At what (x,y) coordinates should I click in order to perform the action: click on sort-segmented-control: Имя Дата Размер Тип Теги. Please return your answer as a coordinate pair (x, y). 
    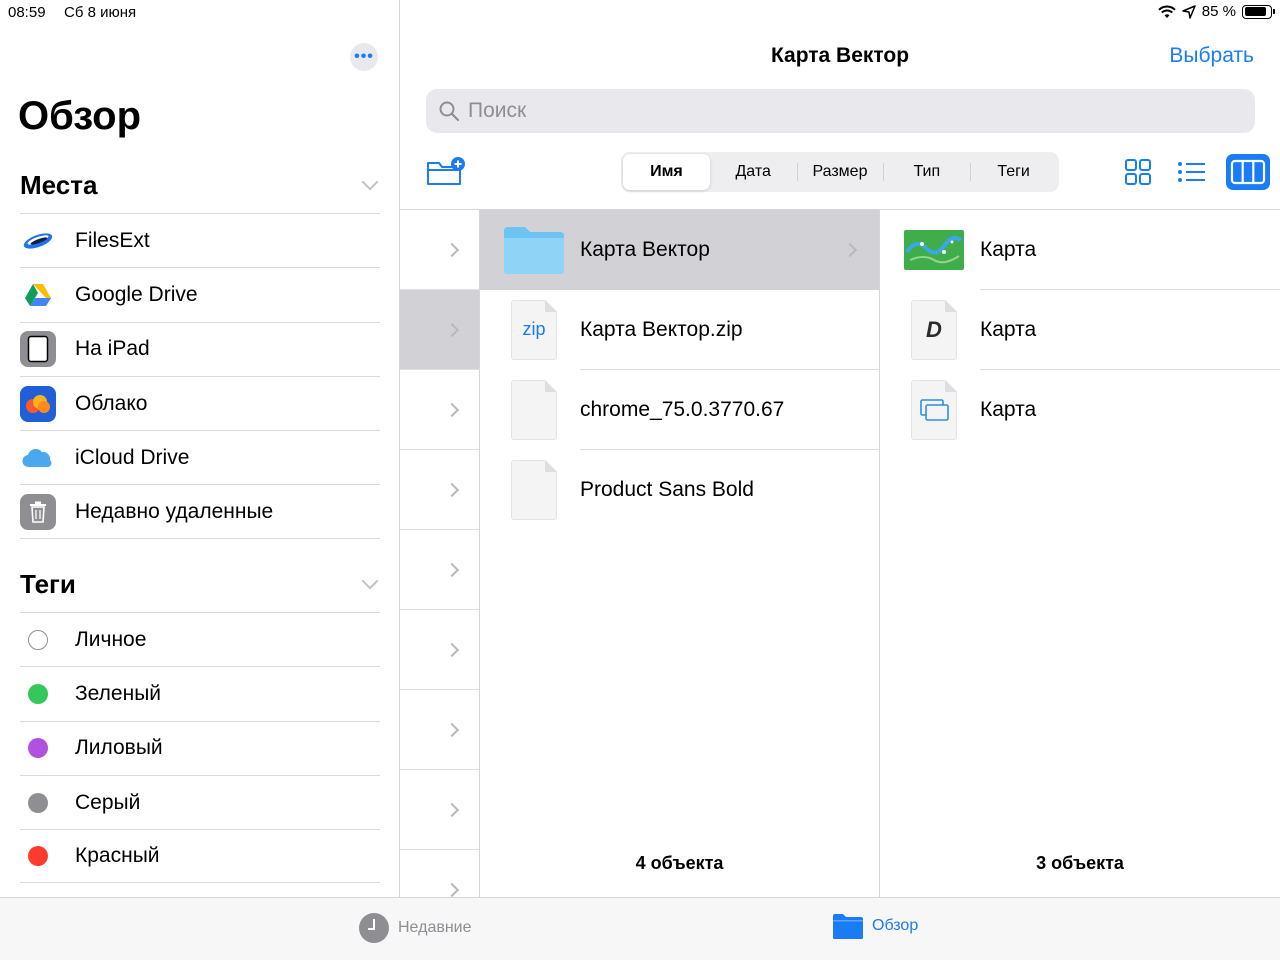
    Looking at the image, I should click on (840, 172).